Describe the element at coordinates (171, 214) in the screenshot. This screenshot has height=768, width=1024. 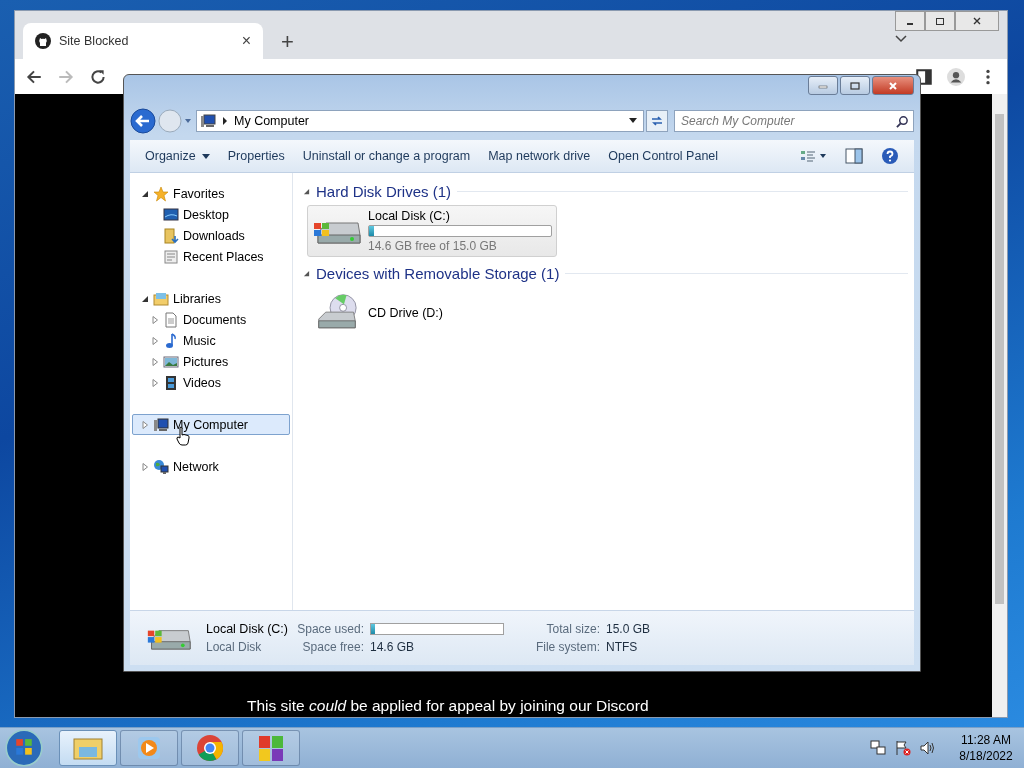
I see `desktop-icon` at that location.